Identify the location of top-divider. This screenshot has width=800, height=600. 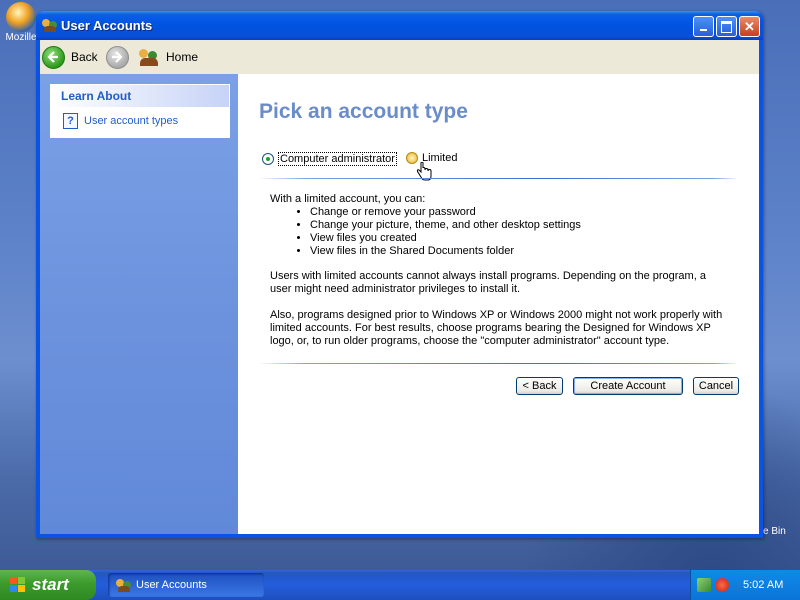
(498, 178).